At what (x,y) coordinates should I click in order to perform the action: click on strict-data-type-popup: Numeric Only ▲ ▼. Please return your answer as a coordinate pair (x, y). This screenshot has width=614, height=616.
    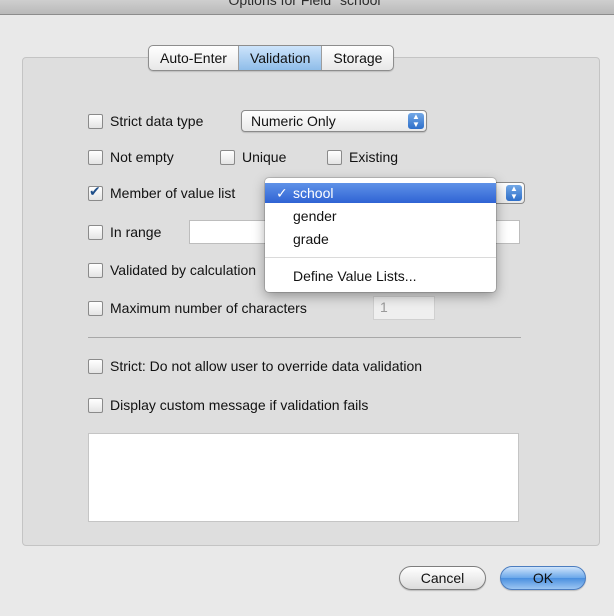
    Looking at the image, I should click on (334, 121).